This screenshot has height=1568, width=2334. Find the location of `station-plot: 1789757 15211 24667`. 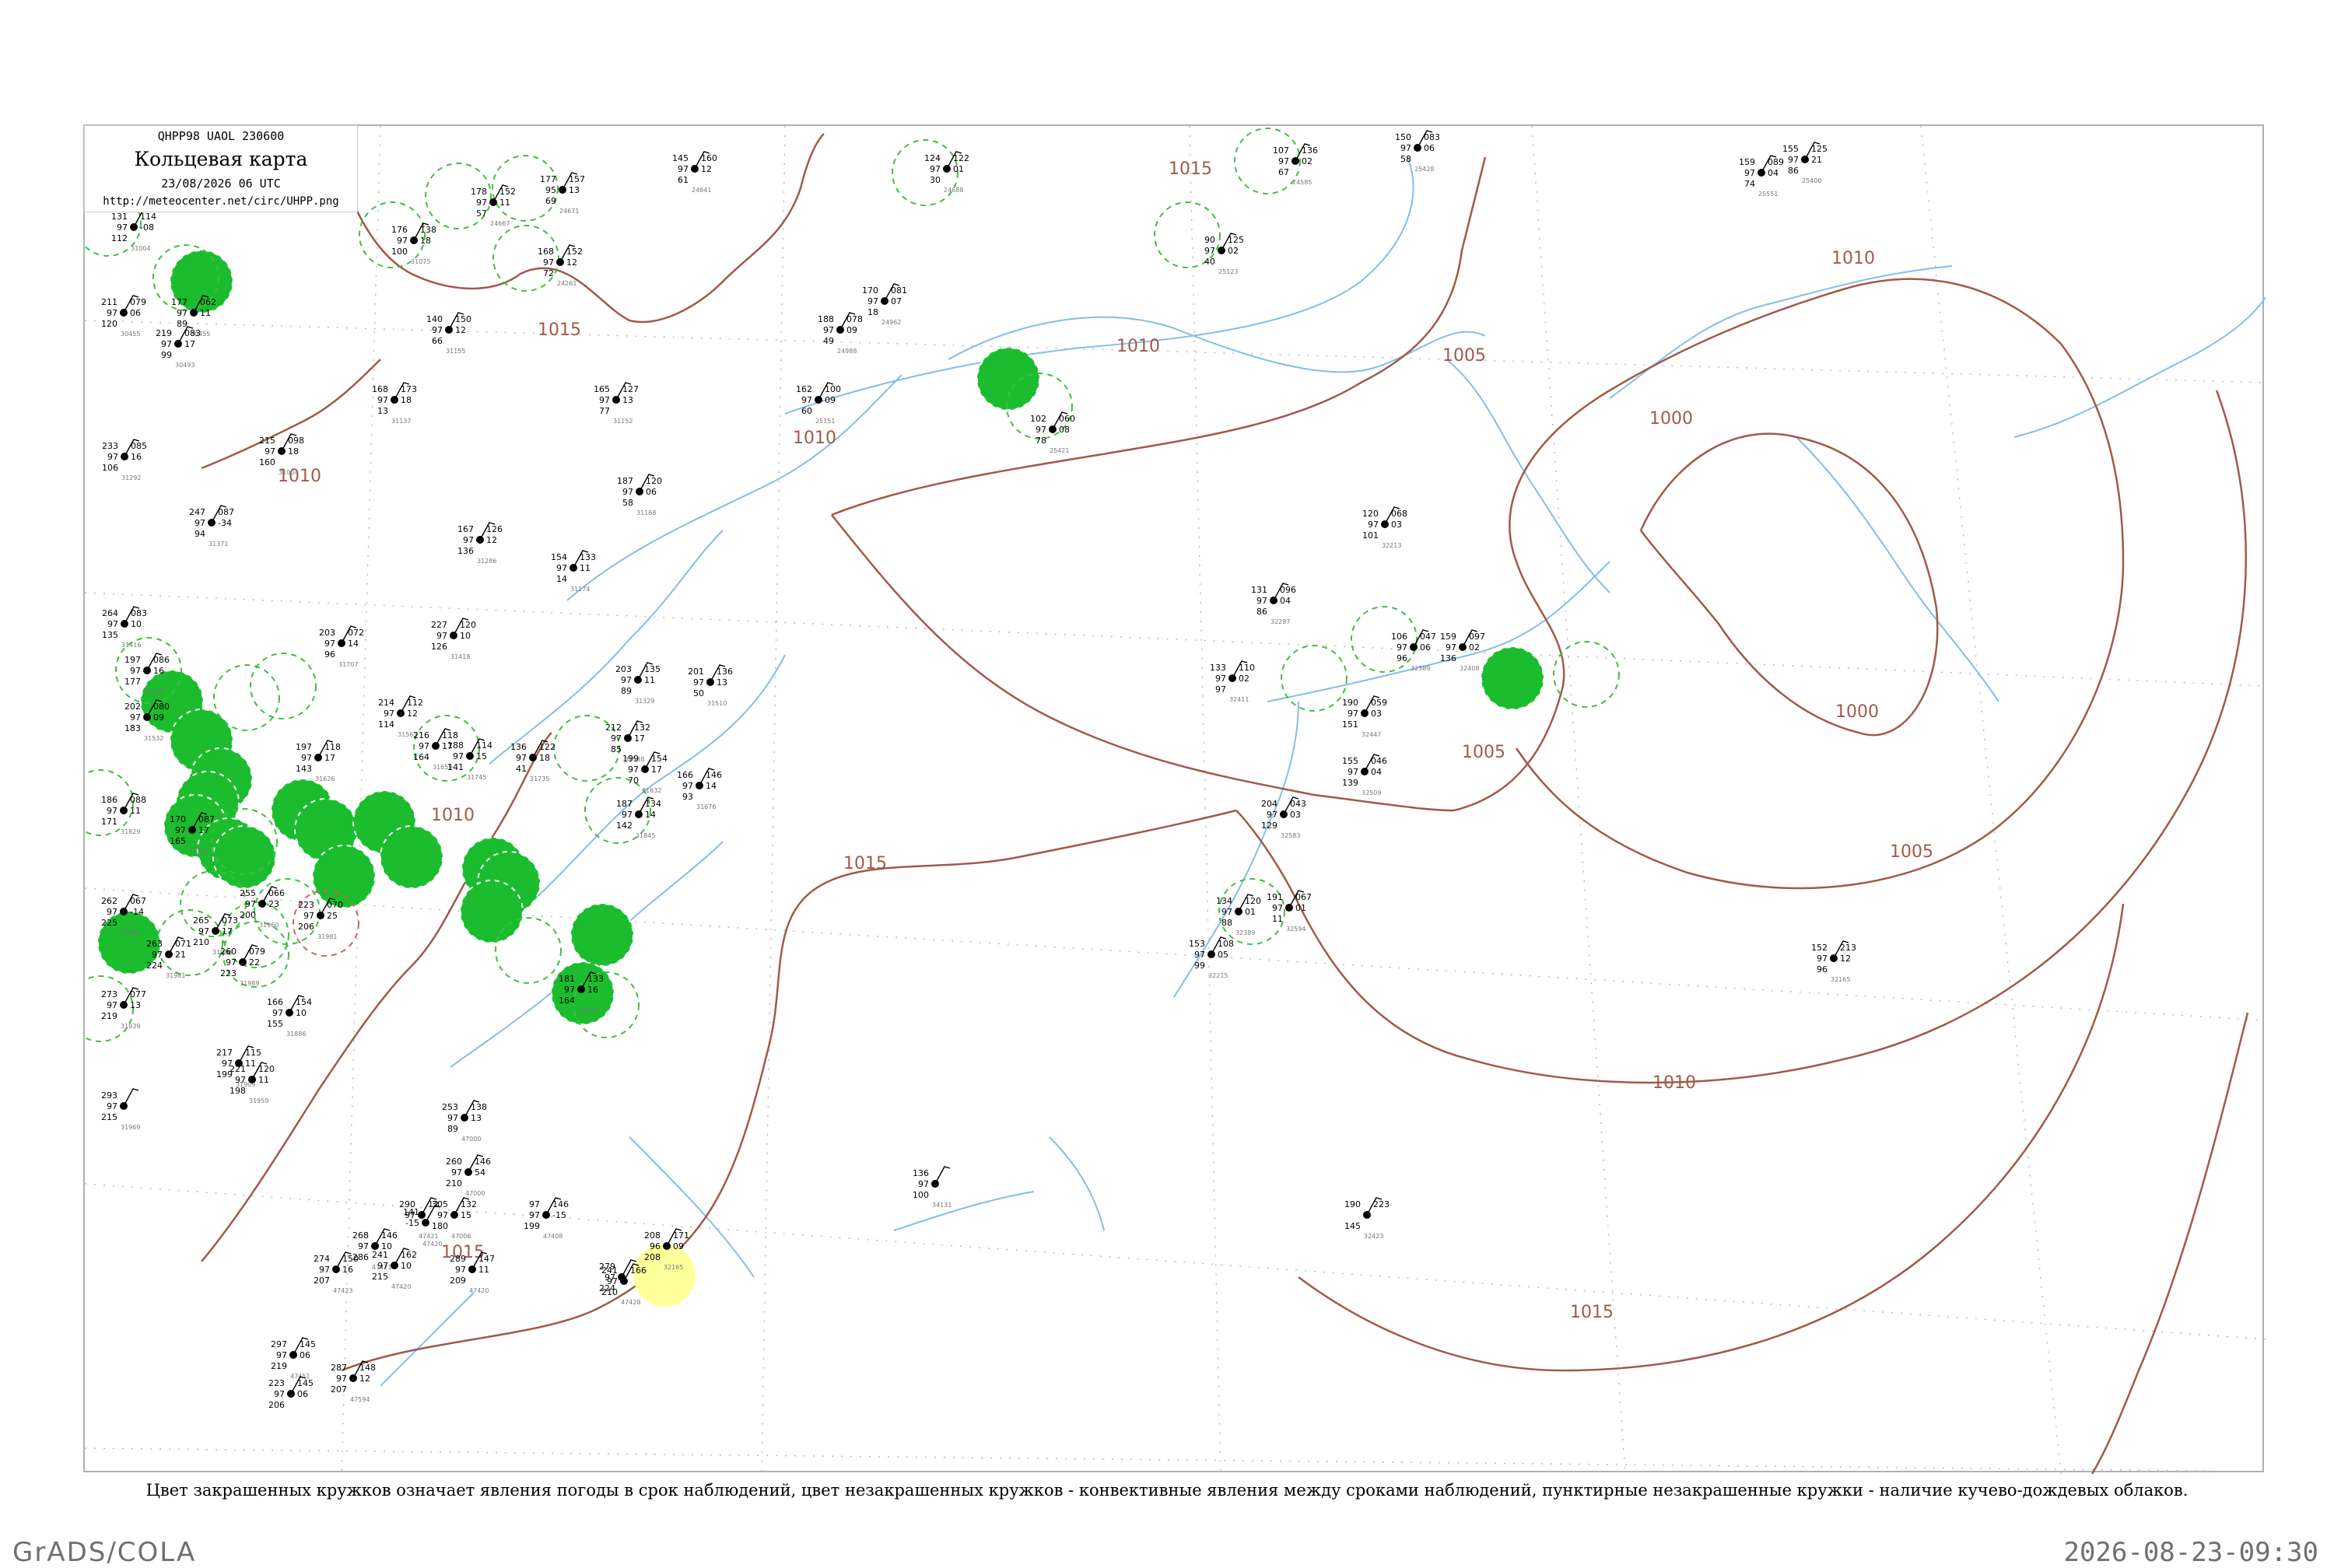

station-plot: 1789757 15211 24667 is located at coordinates (494, 205).